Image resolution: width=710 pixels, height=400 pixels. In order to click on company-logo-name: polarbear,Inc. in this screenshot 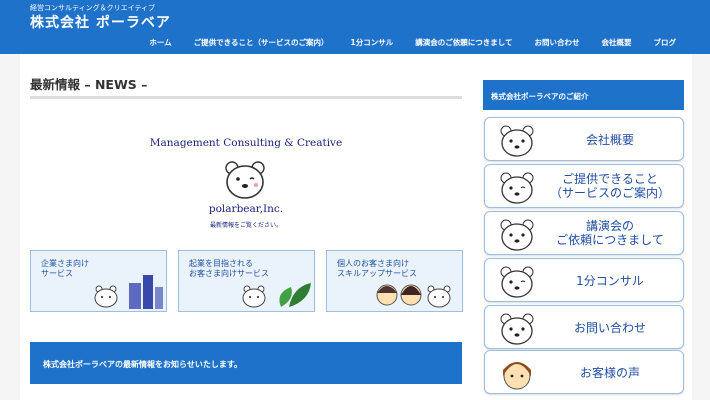, I will do `click(246, 209)`.